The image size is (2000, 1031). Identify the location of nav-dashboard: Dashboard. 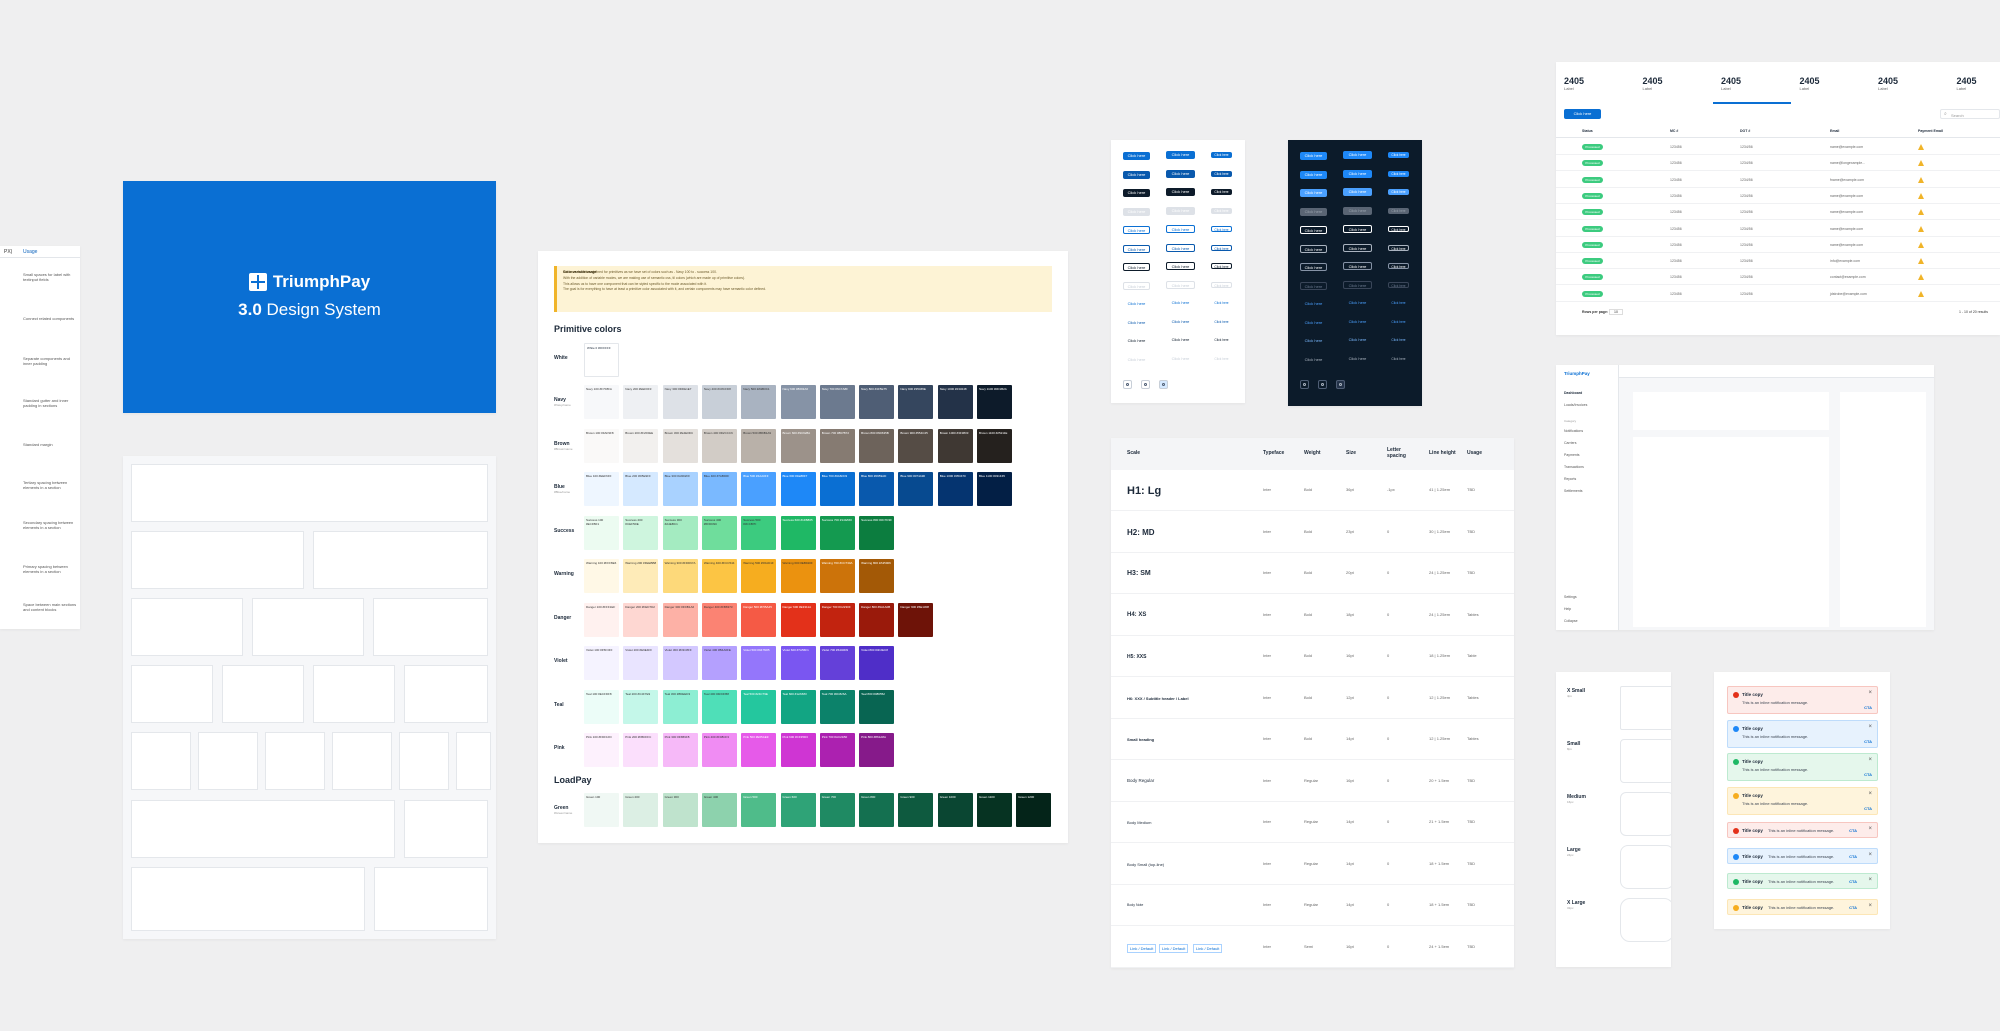
(1573, 393).